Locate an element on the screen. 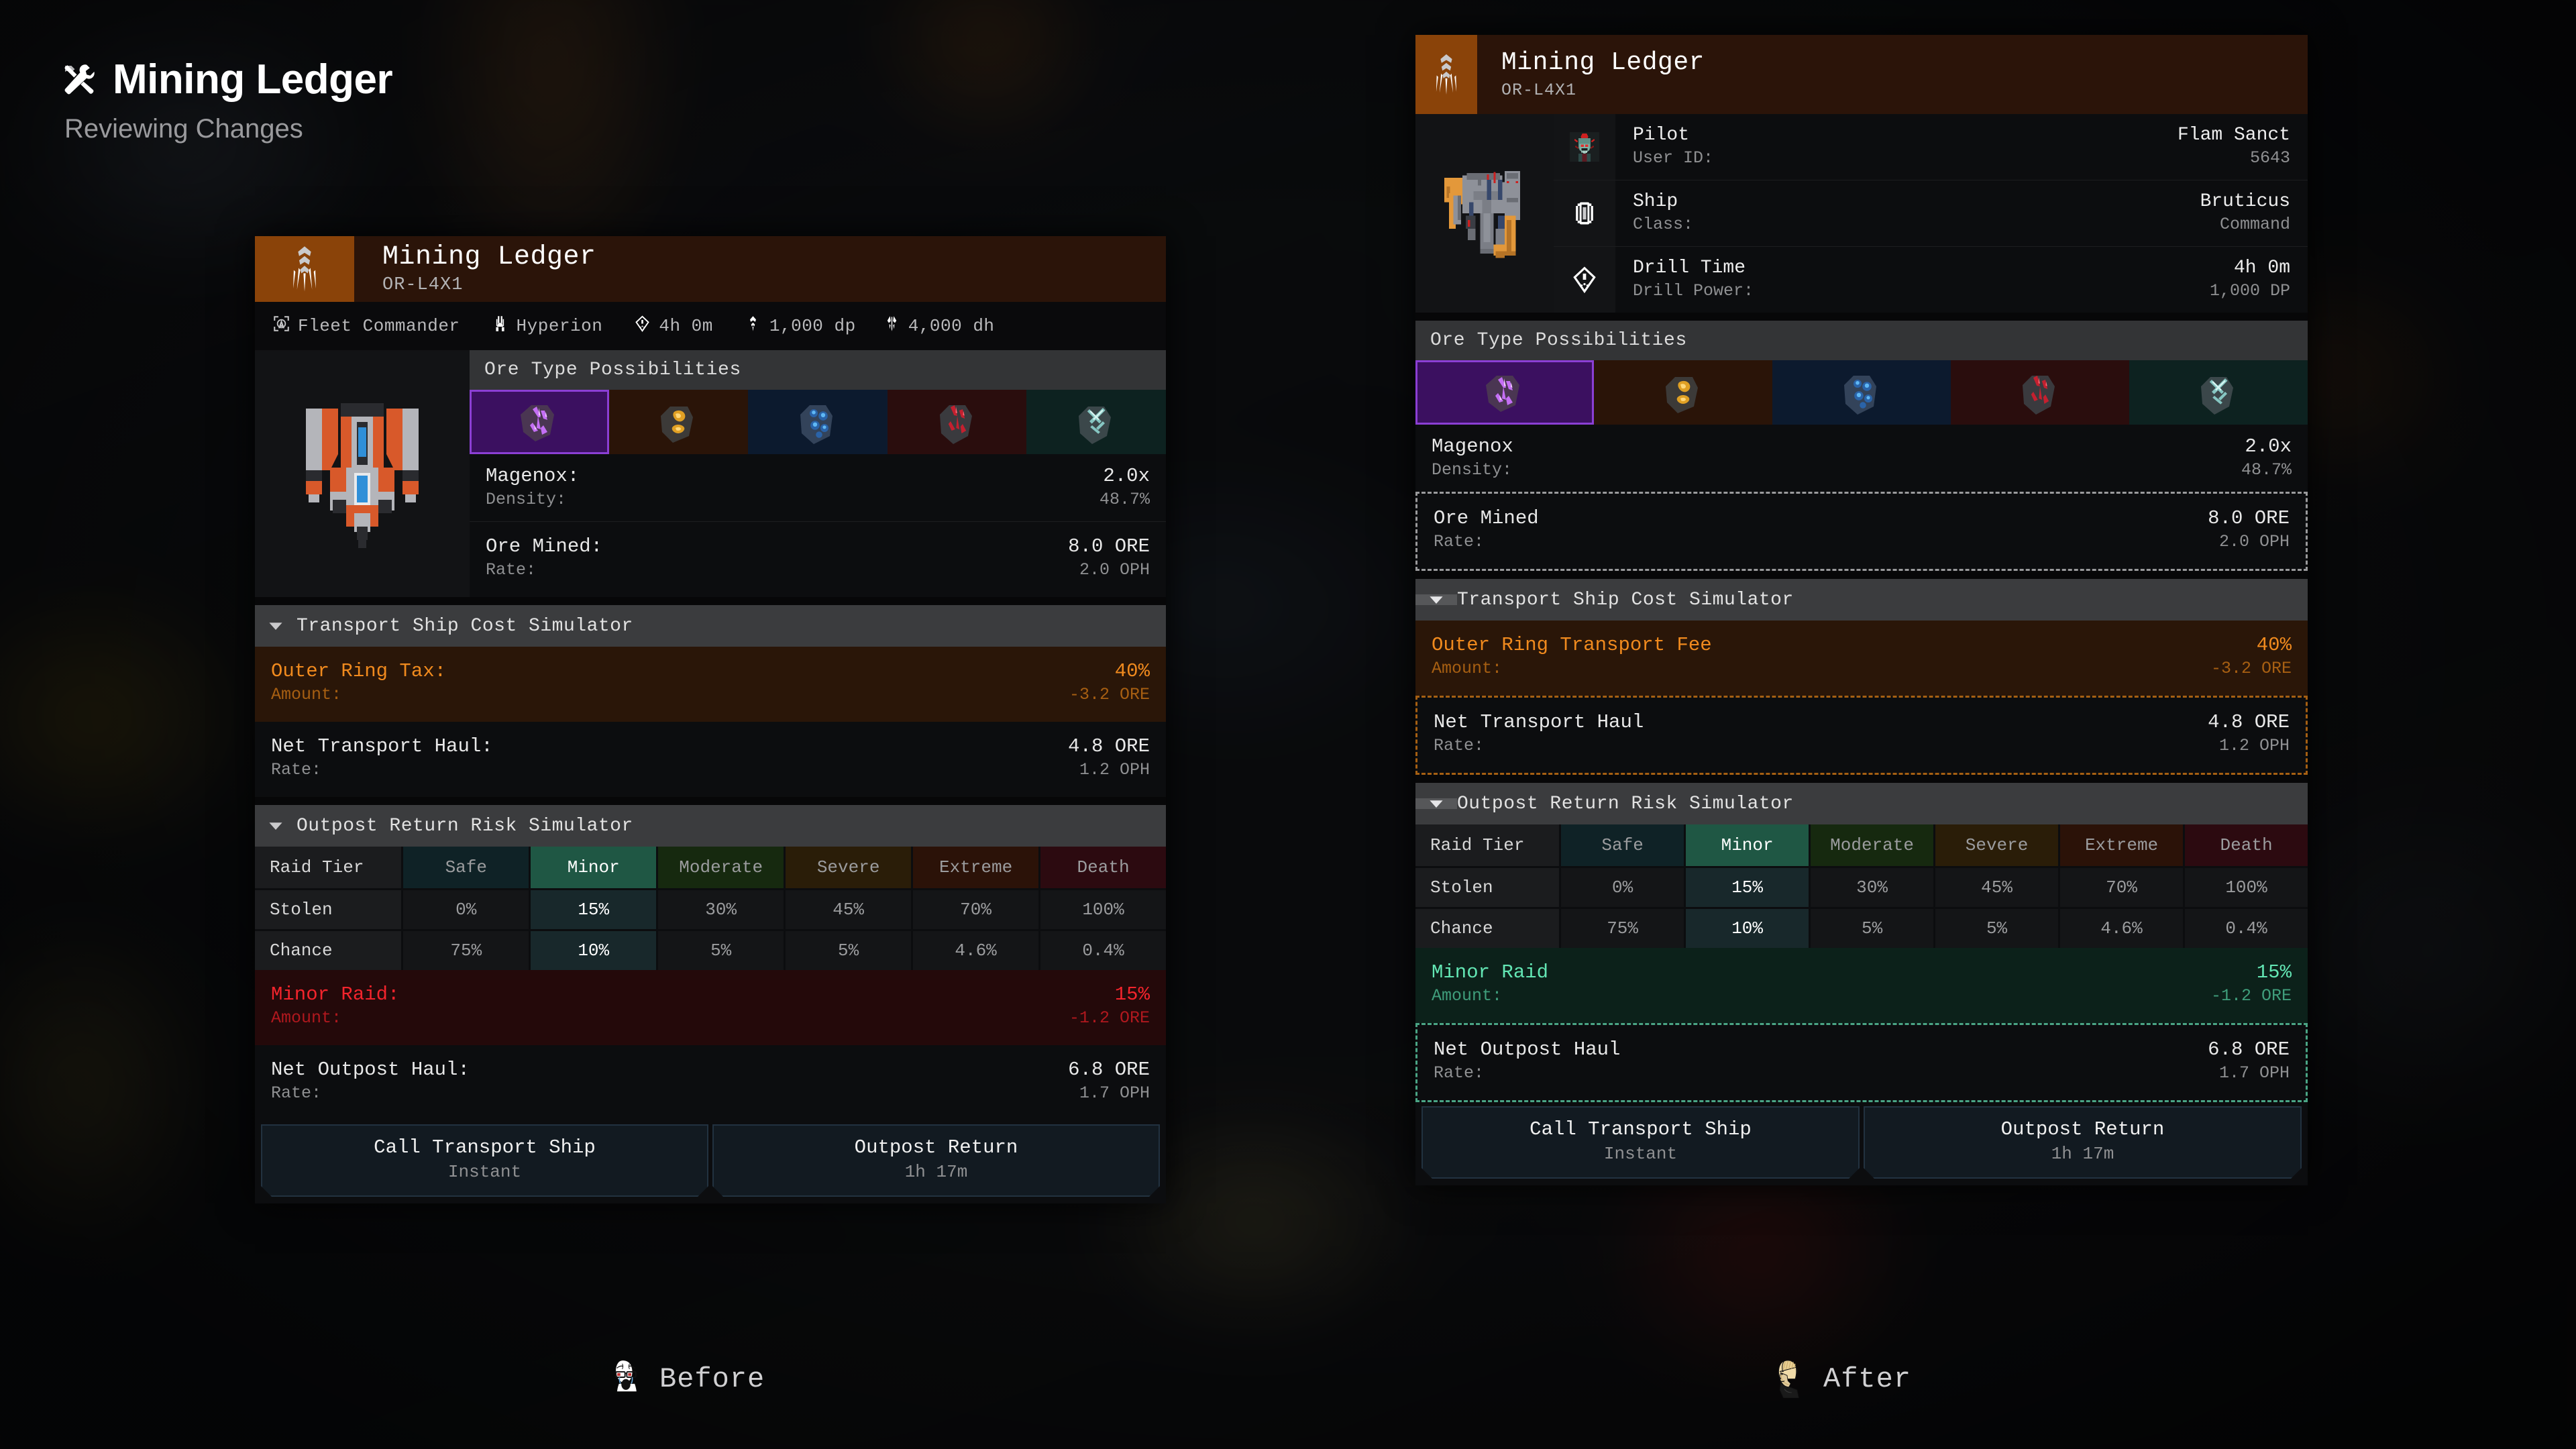 Image resolution: width=2576 pixels, height=1449 pixels. tax-amount-value: -3.2 ORE is located at coordinates (1109, 694).